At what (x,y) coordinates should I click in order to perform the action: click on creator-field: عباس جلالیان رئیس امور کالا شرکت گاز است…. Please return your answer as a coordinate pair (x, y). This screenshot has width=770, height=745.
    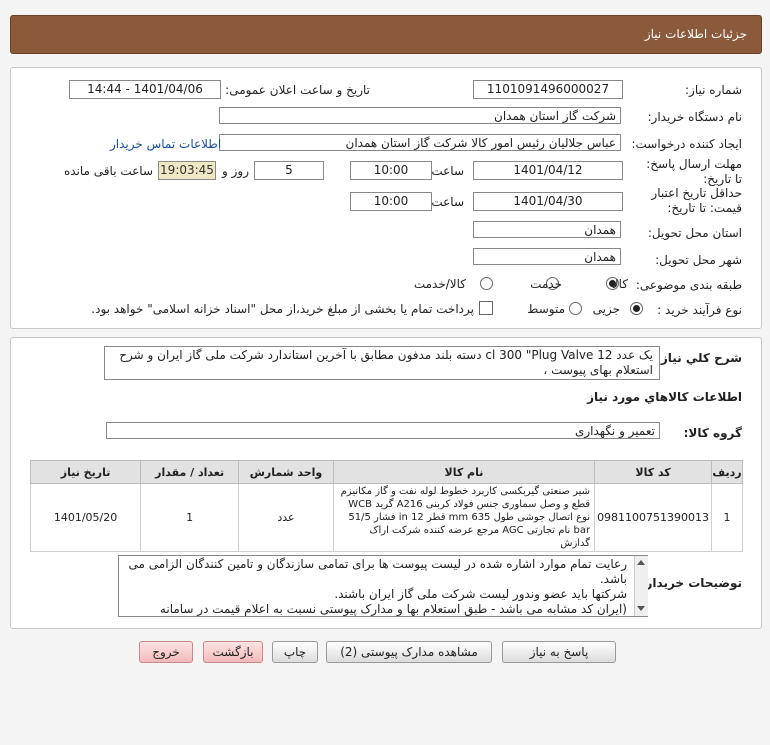
    Looking at the image, I should click on (420, 142).